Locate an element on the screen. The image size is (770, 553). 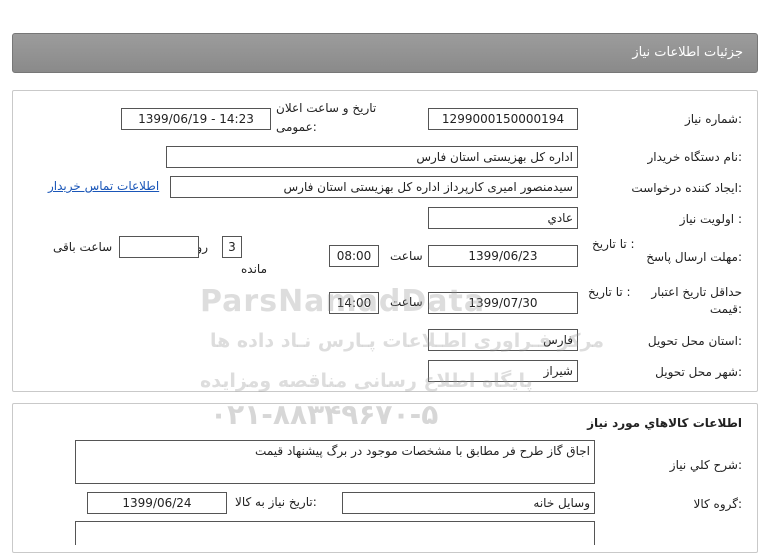
buyer-contact-link: اطلاعات تماس خریدار is located at coordinates (103, 186).